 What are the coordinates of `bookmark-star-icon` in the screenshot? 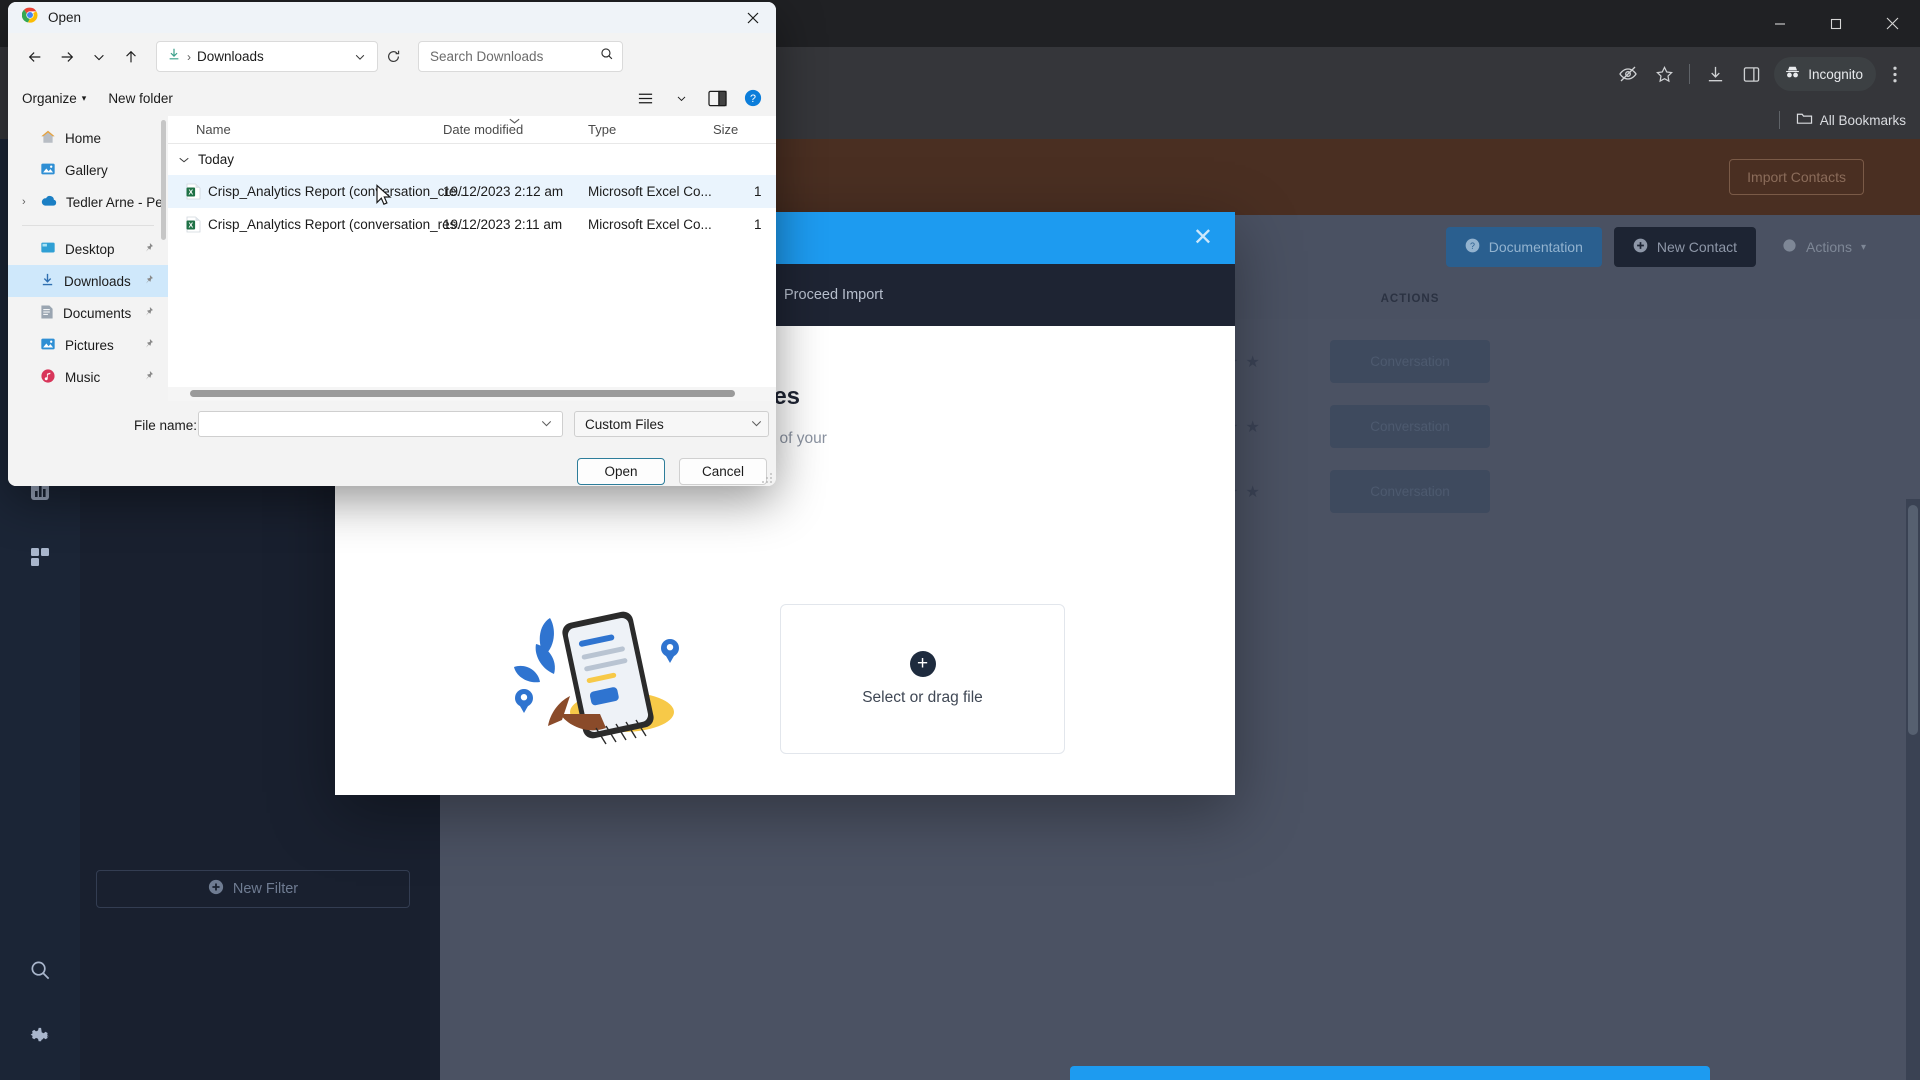 It's located at (1664, 74).